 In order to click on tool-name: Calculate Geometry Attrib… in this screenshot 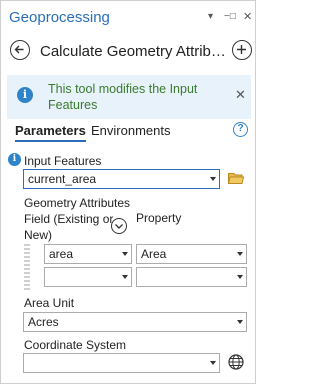, I will do `click(132, 51)`.